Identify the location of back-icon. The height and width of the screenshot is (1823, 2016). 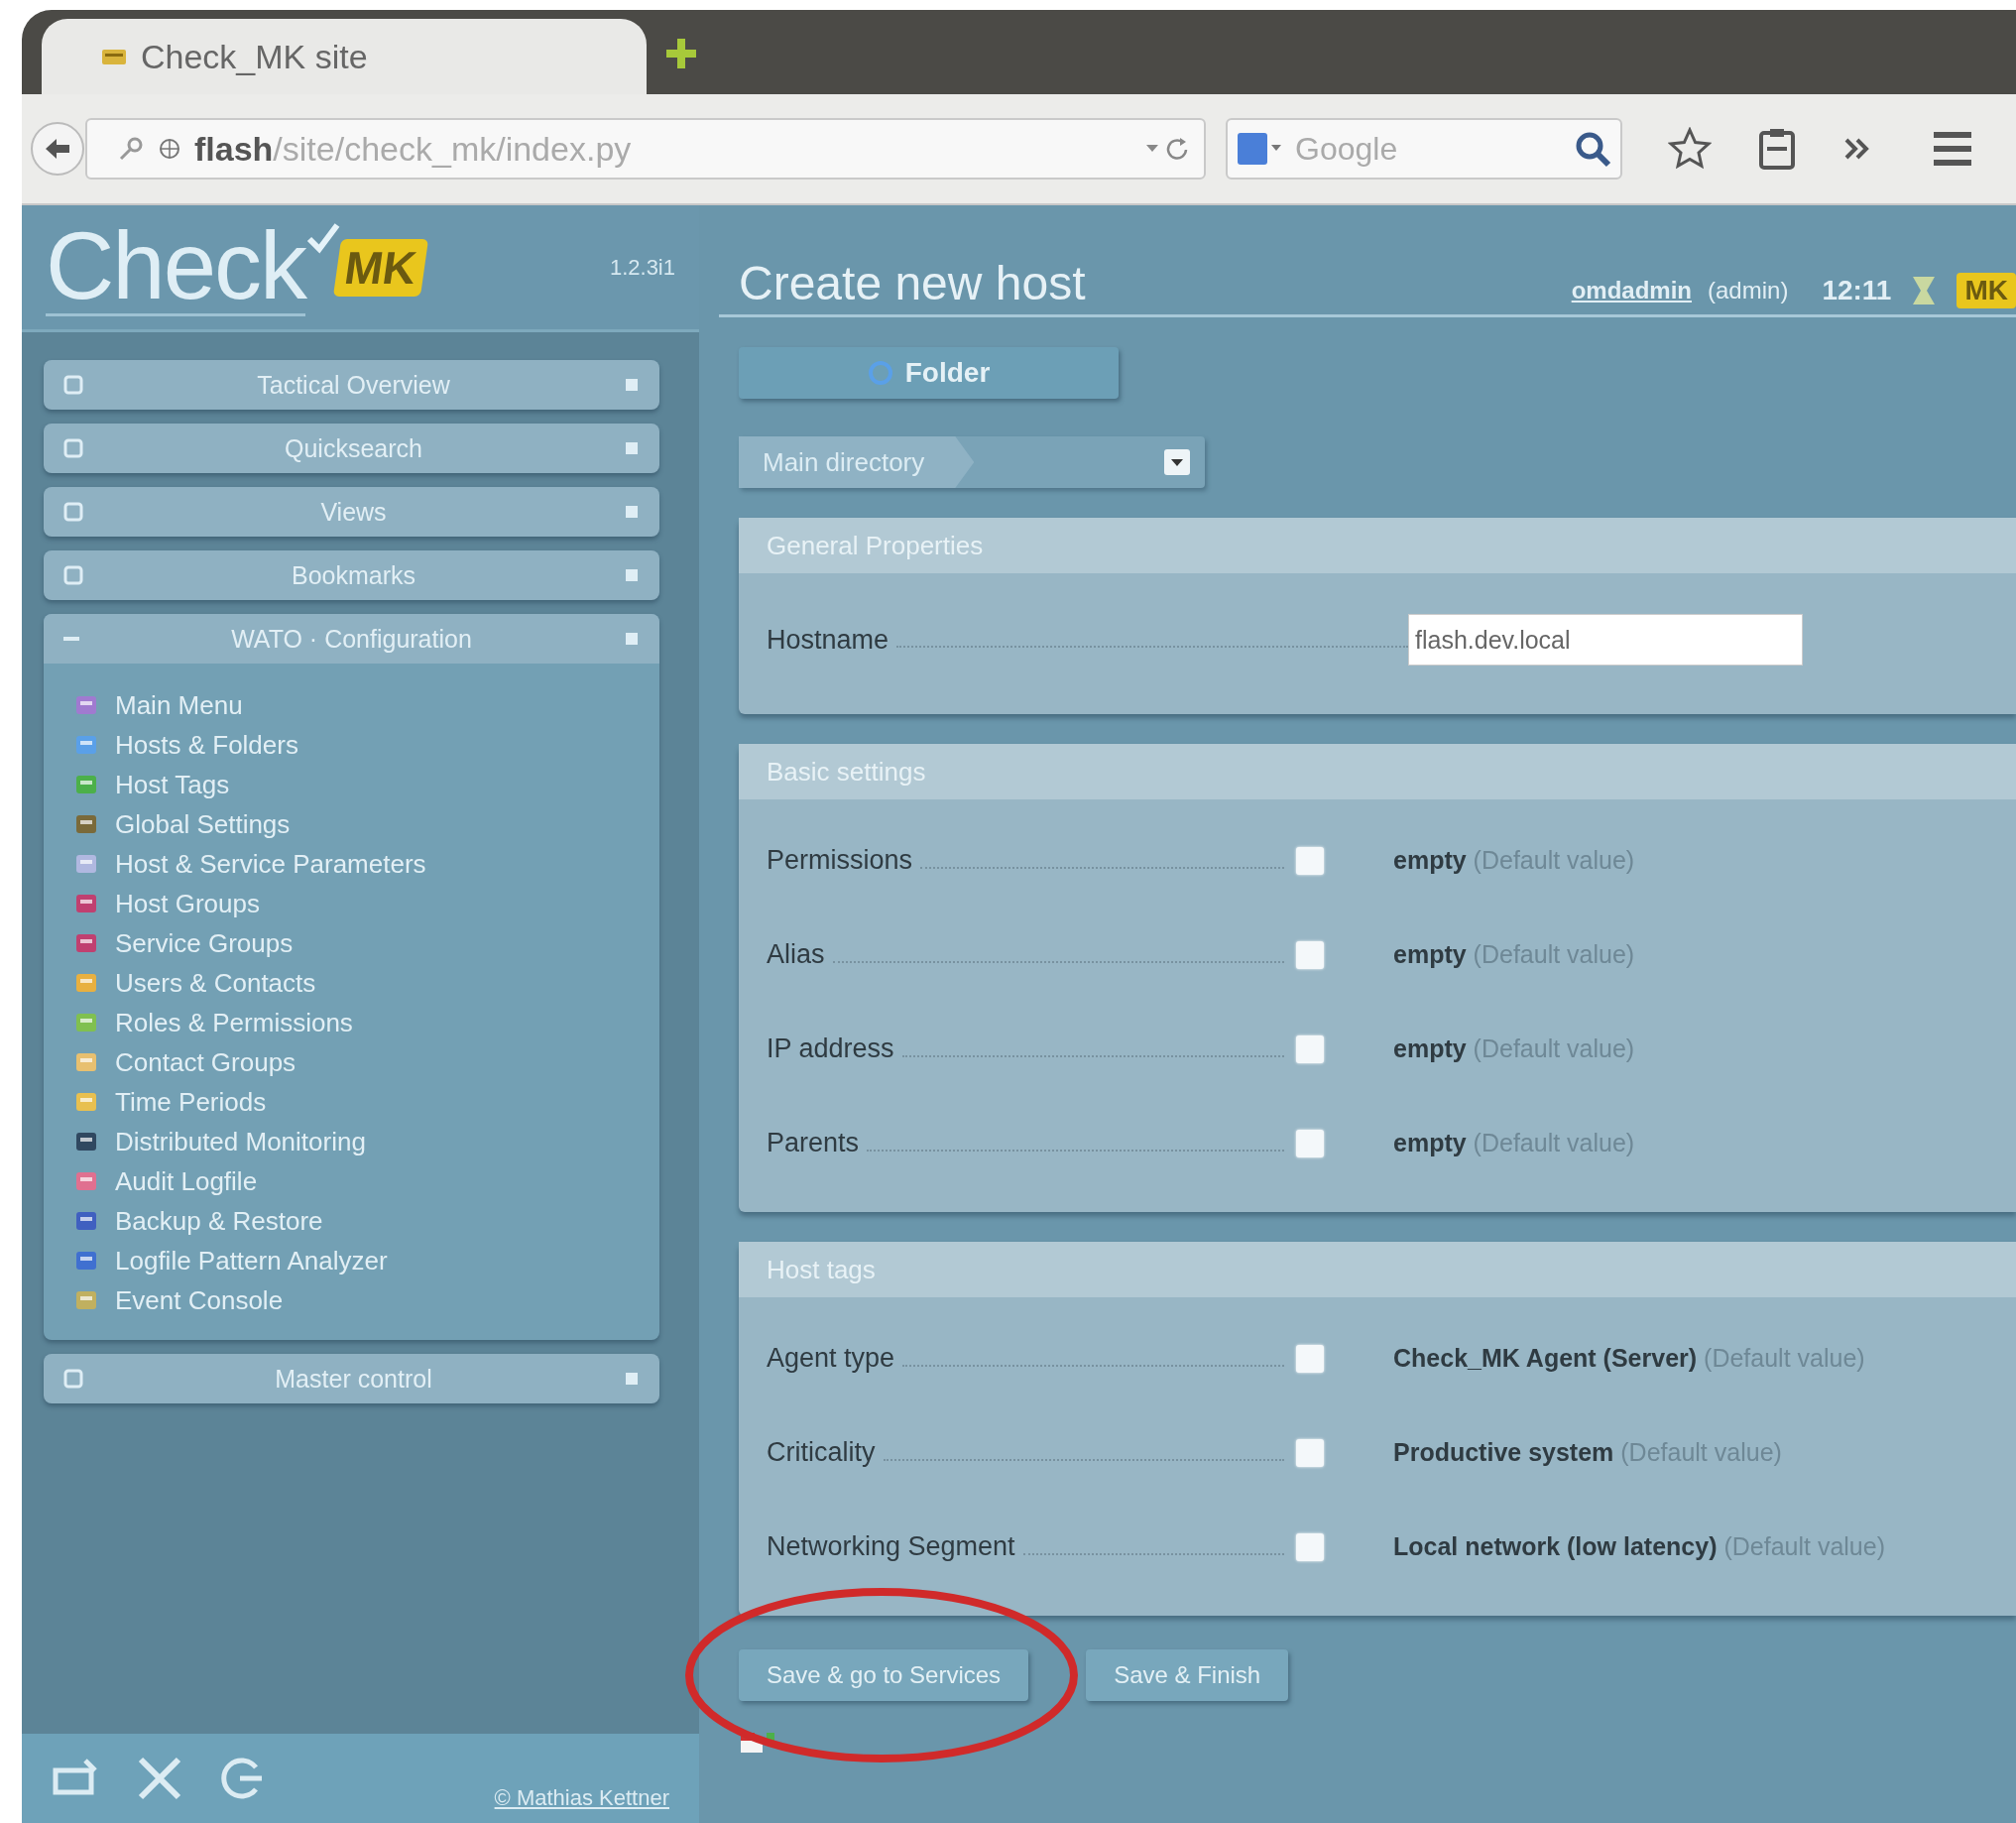
(58, 149).